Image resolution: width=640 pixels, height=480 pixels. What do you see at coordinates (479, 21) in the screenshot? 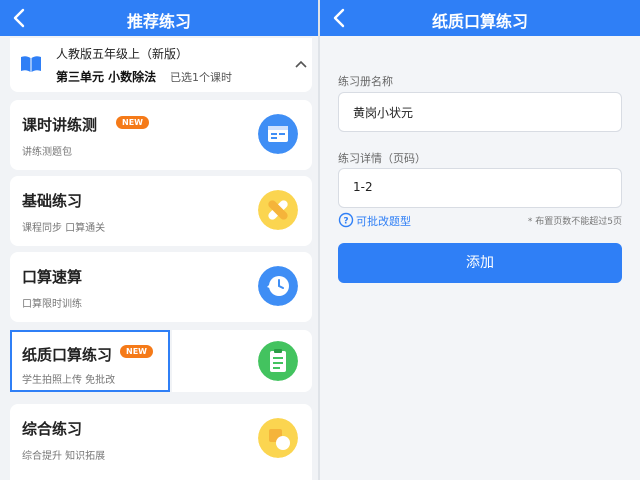
I see `nav-title: 纸质口算练习` at bounding box center [479, 21].